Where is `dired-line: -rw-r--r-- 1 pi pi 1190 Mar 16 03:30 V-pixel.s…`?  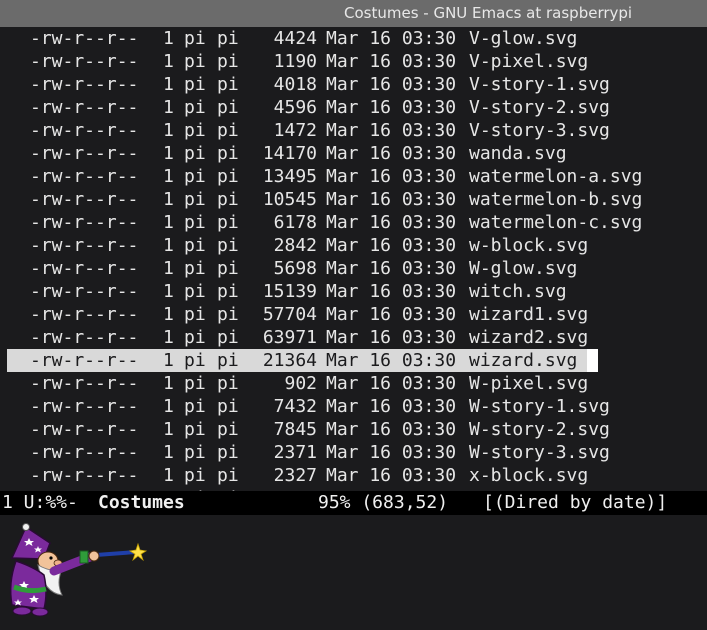
dired-line: -rw-r--r-- 1 pi pi 1190 Mar 16 03:30 V-pixel.s… is located at coordinates (353, 61).